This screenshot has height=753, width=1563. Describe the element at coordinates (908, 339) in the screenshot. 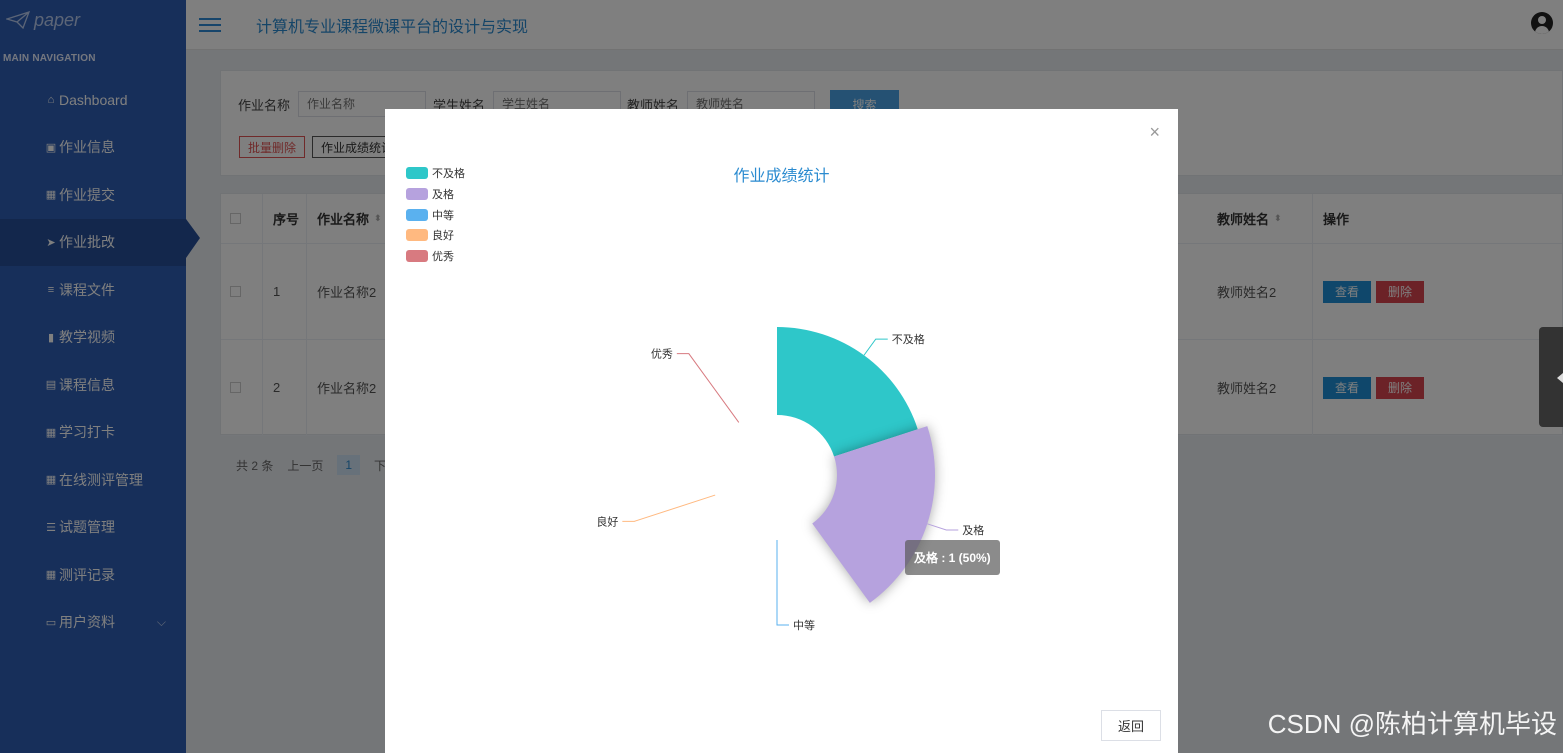

I see `slice-label: 不及格` at that location.